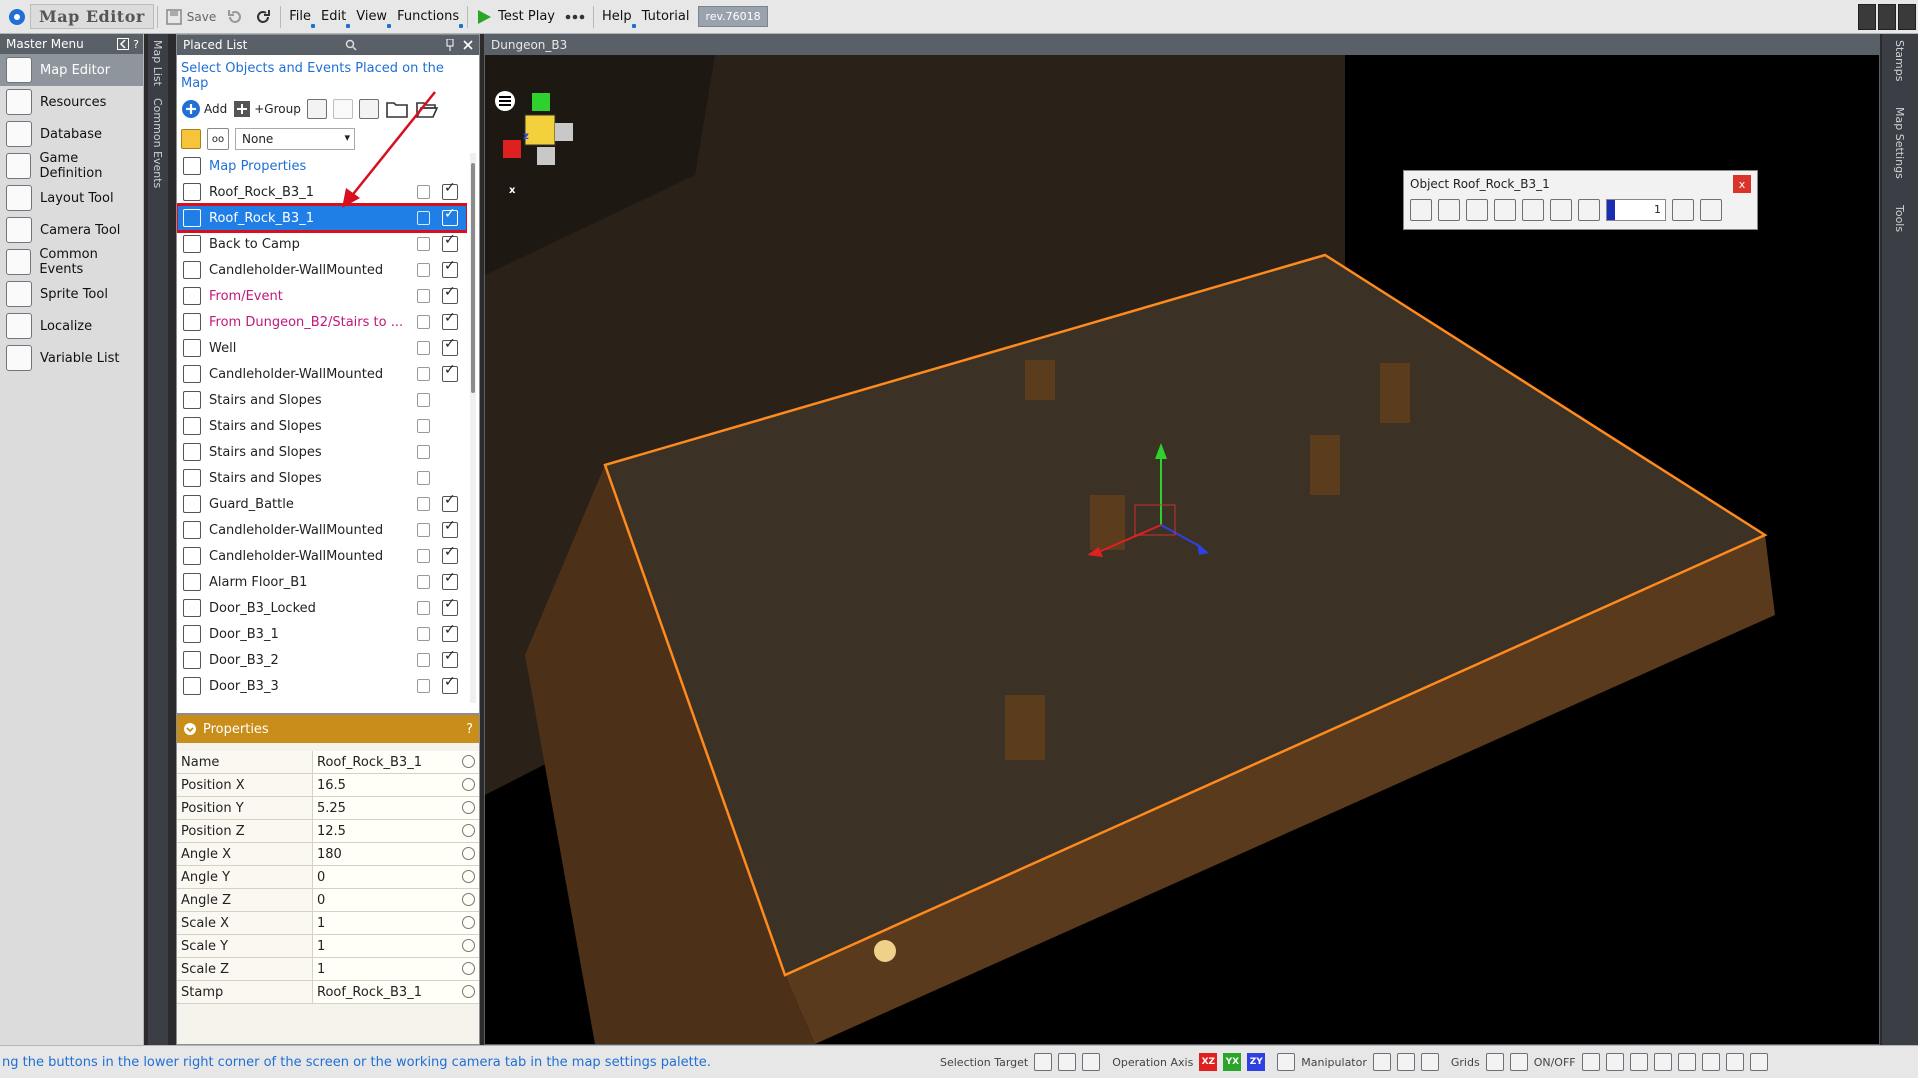  What do you see at coordinates (1742, 184) in the screenshot?
I see `object-popup-close: x` at bounding box center [1742, 184].